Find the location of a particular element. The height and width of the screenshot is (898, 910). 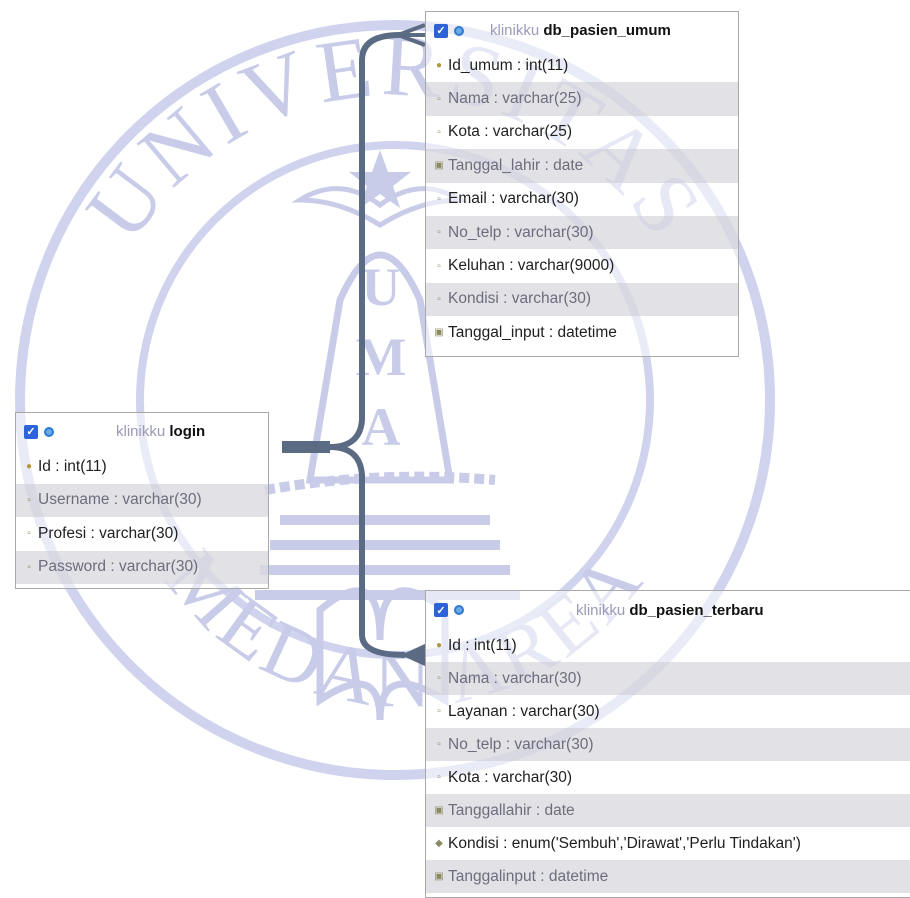

column-label: Profesi : varchar(30) is located at coordinates (108, 533).